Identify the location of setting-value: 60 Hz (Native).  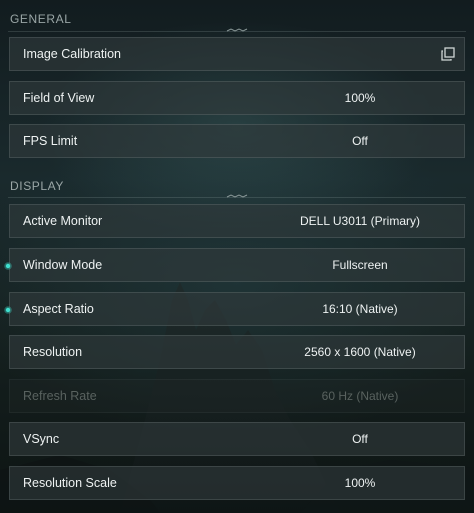
(360, 396).